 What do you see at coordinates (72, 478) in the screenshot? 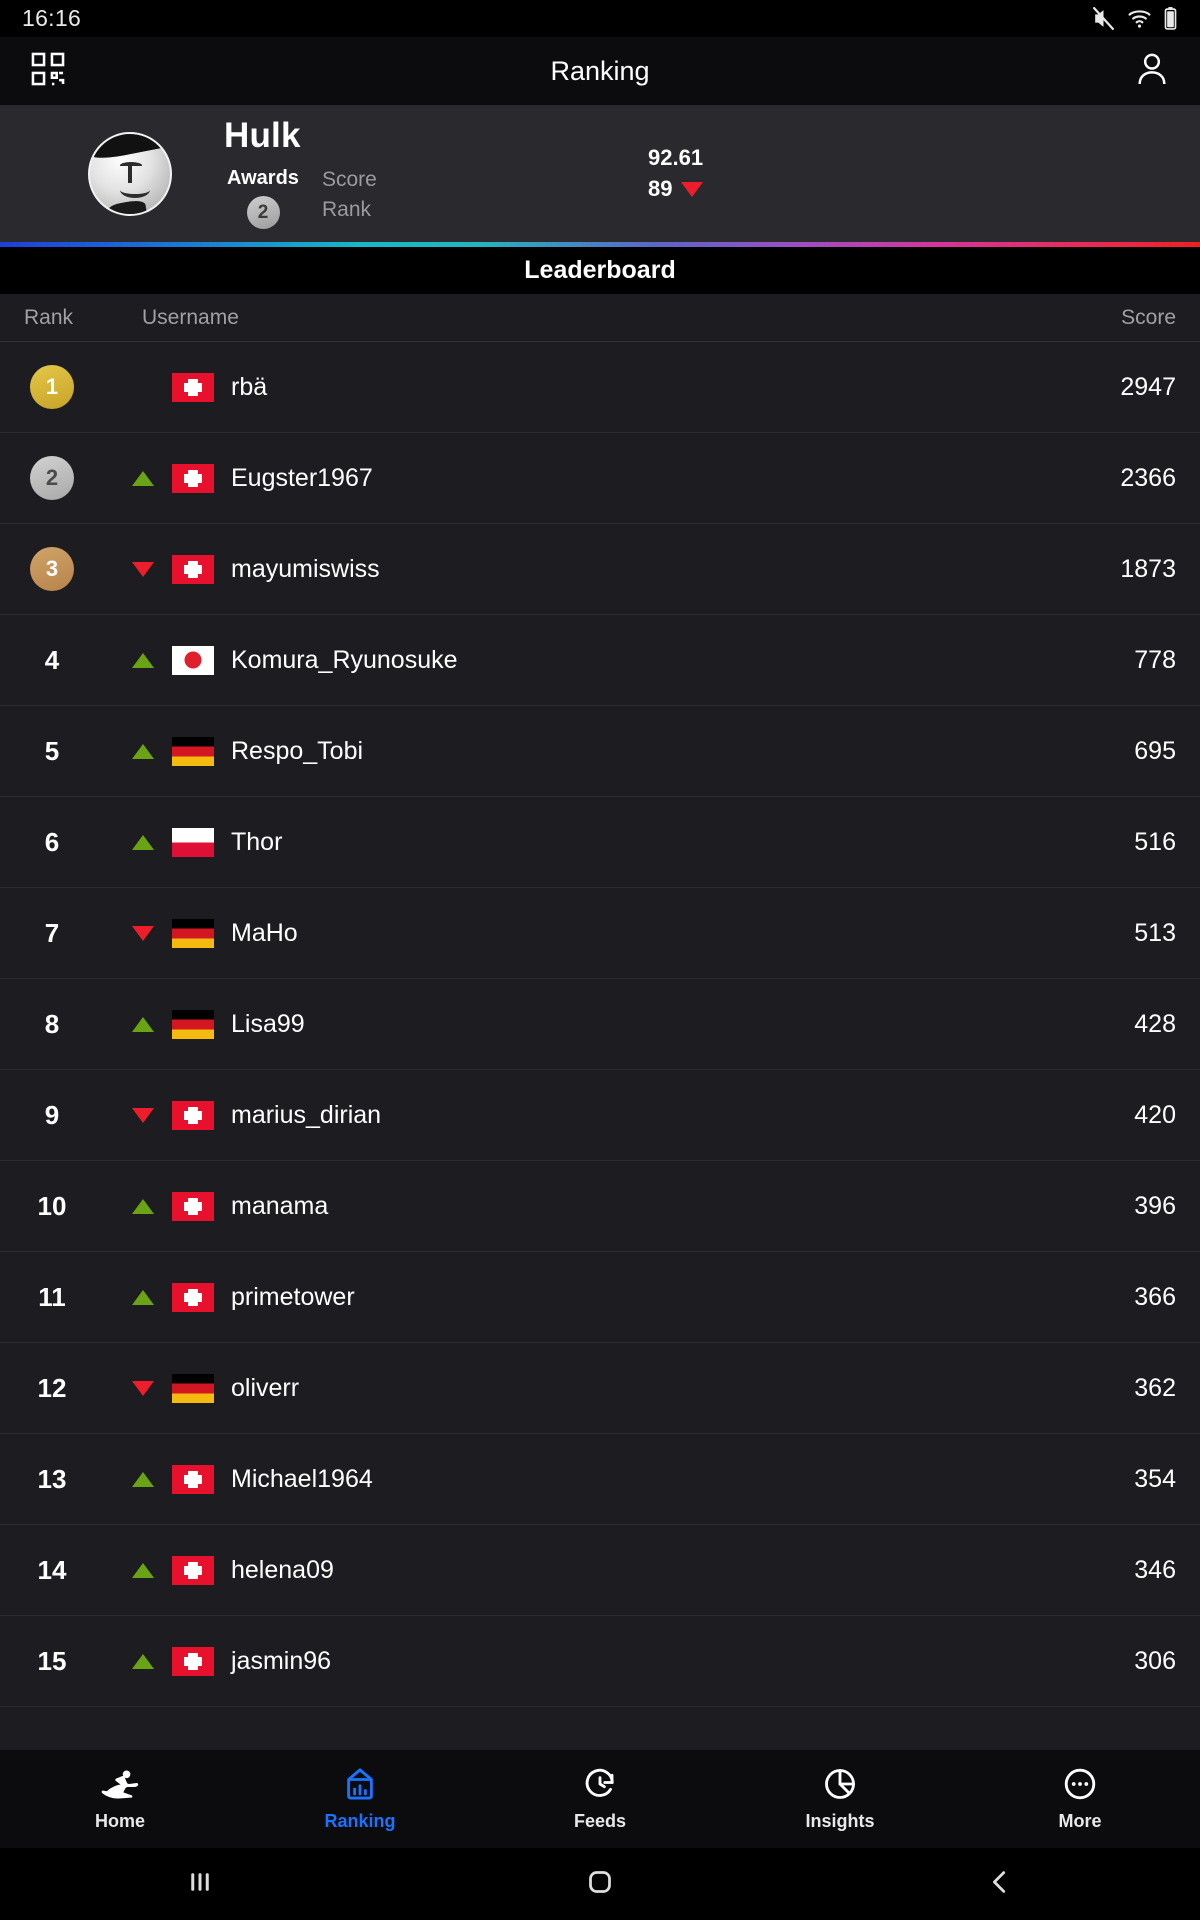
I see `rank-cell: 2` at bounding box center [72, 478].